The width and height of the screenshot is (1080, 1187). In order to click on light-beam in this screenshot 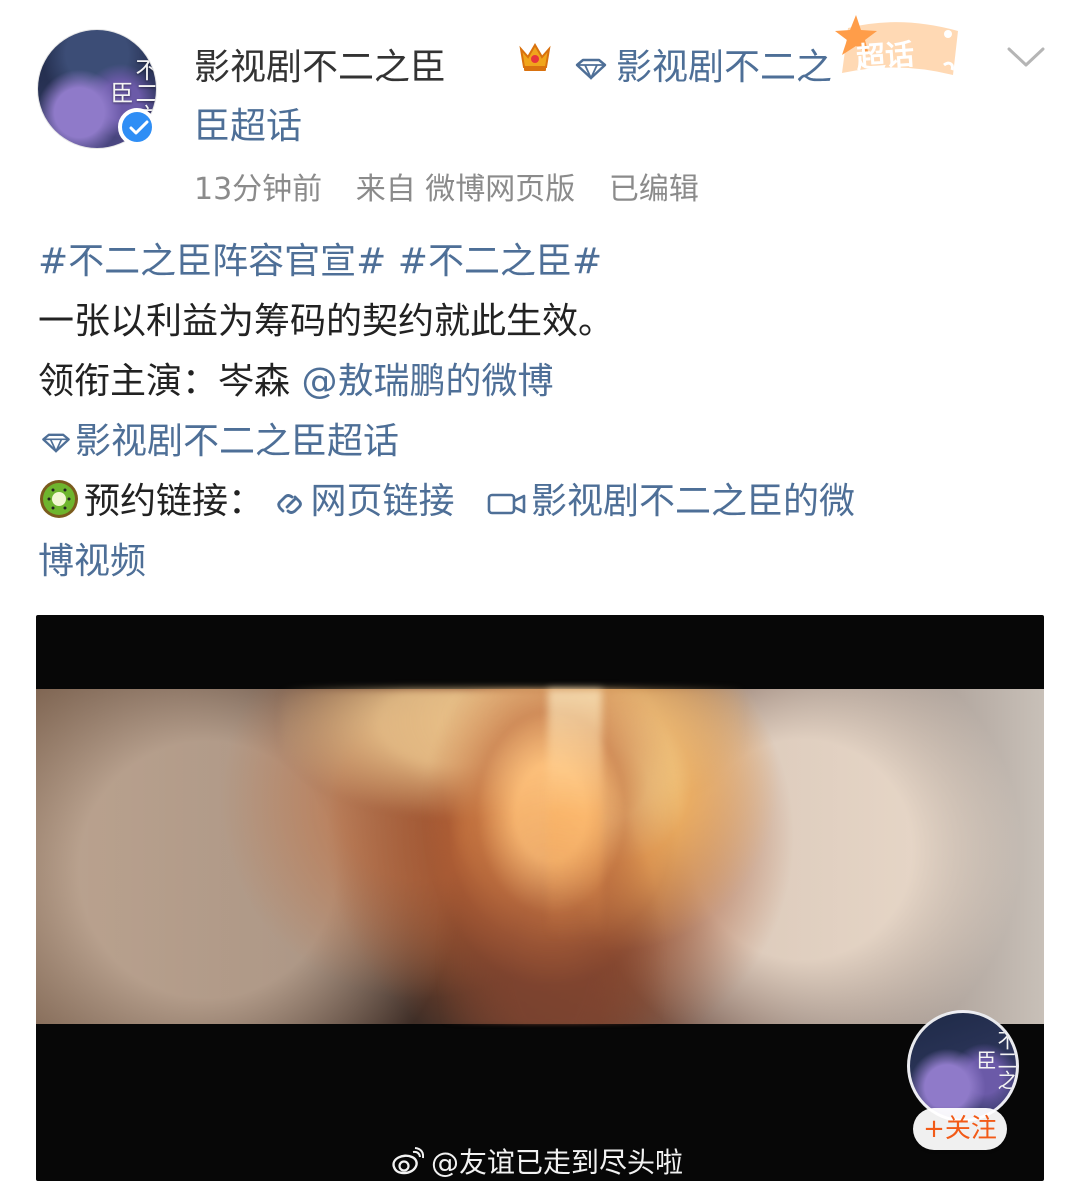, I will do `click(575, 814)`.